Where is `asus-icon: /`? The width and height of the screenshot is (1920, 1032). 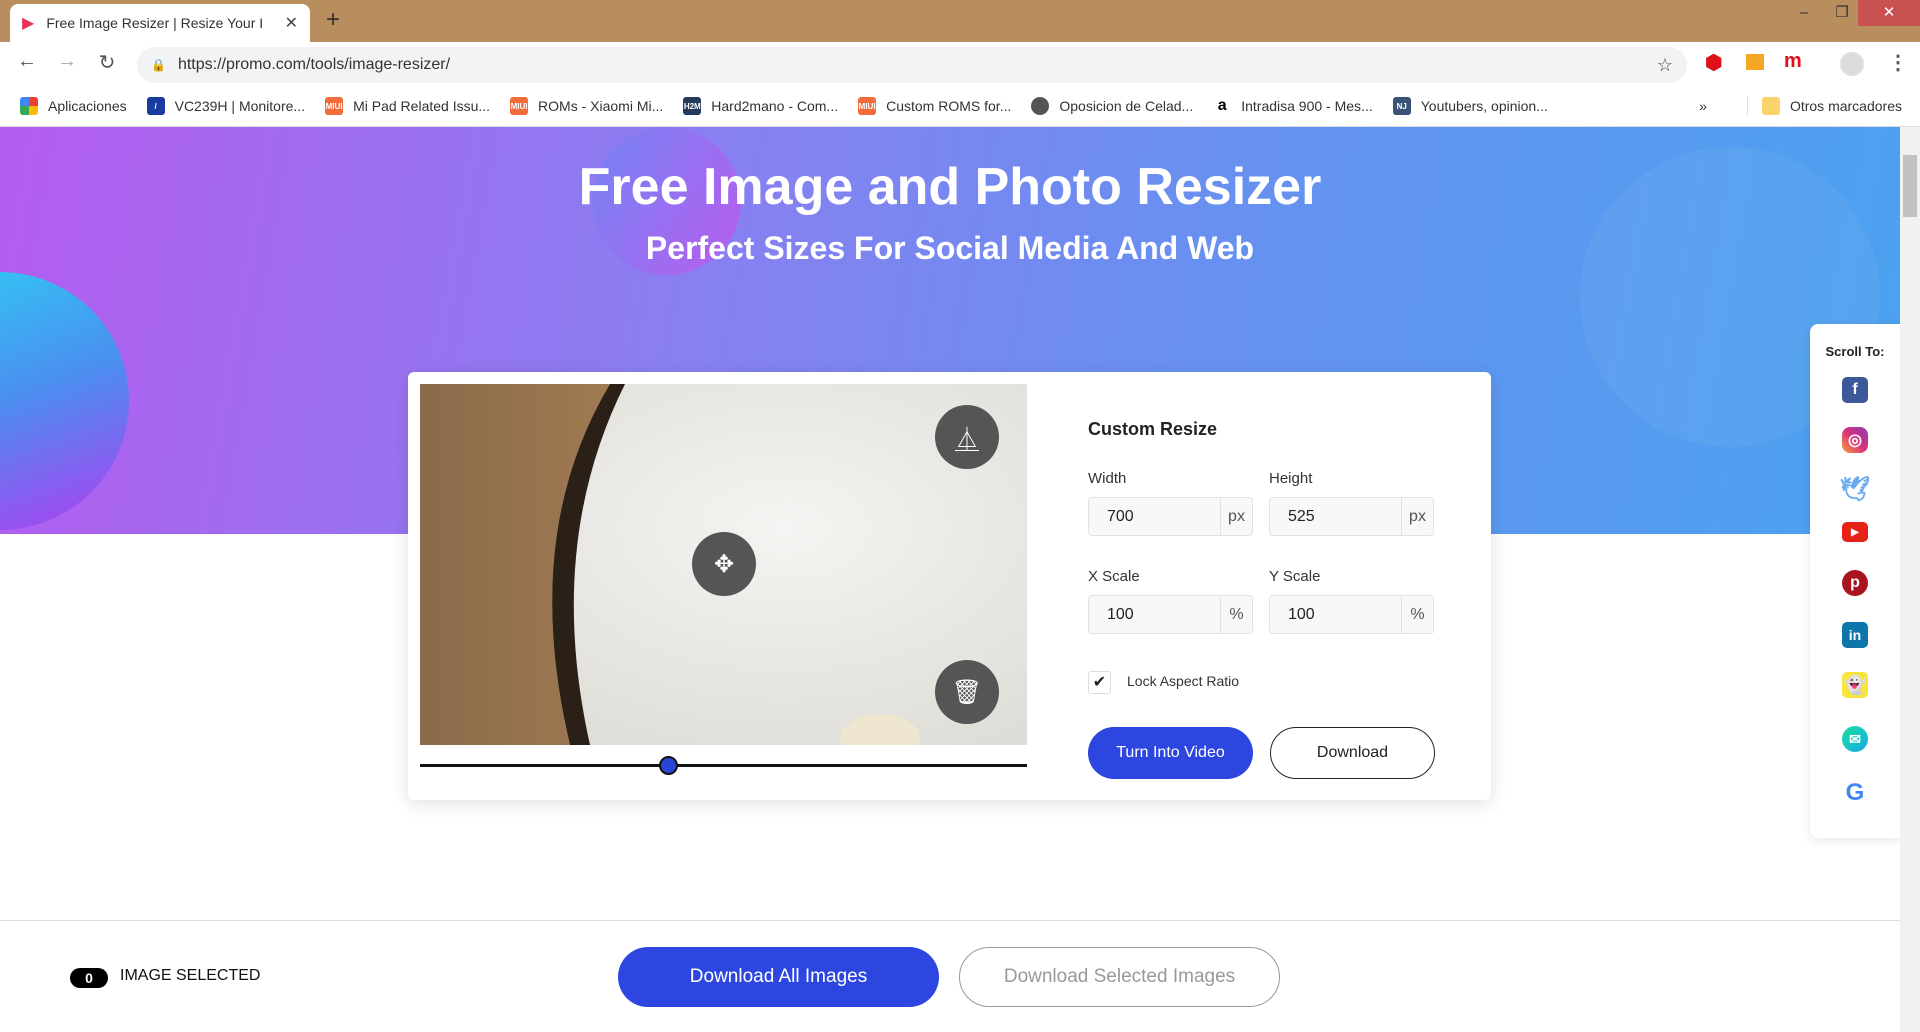
asus-icon: / is located at coordinates (155, 106).